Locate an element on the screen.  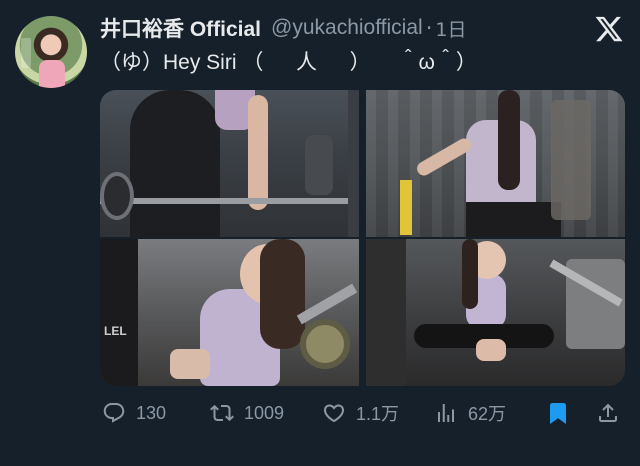
repost-count: 1009 is located at coordinates (264, 412).